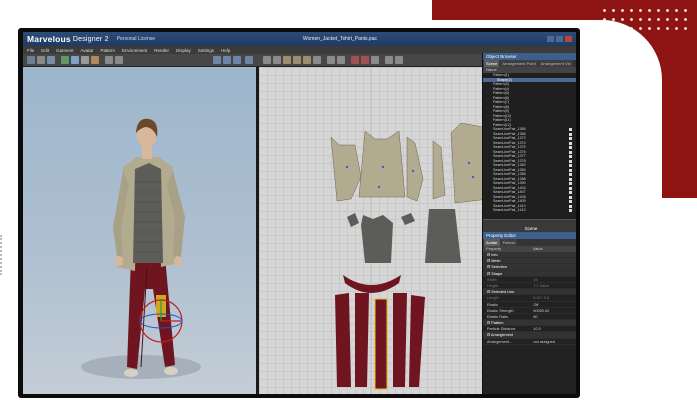 Image resolution: width=697 pixels, height=400 pixels. I want to click on pattern-shirt-back, so click(443, 236).